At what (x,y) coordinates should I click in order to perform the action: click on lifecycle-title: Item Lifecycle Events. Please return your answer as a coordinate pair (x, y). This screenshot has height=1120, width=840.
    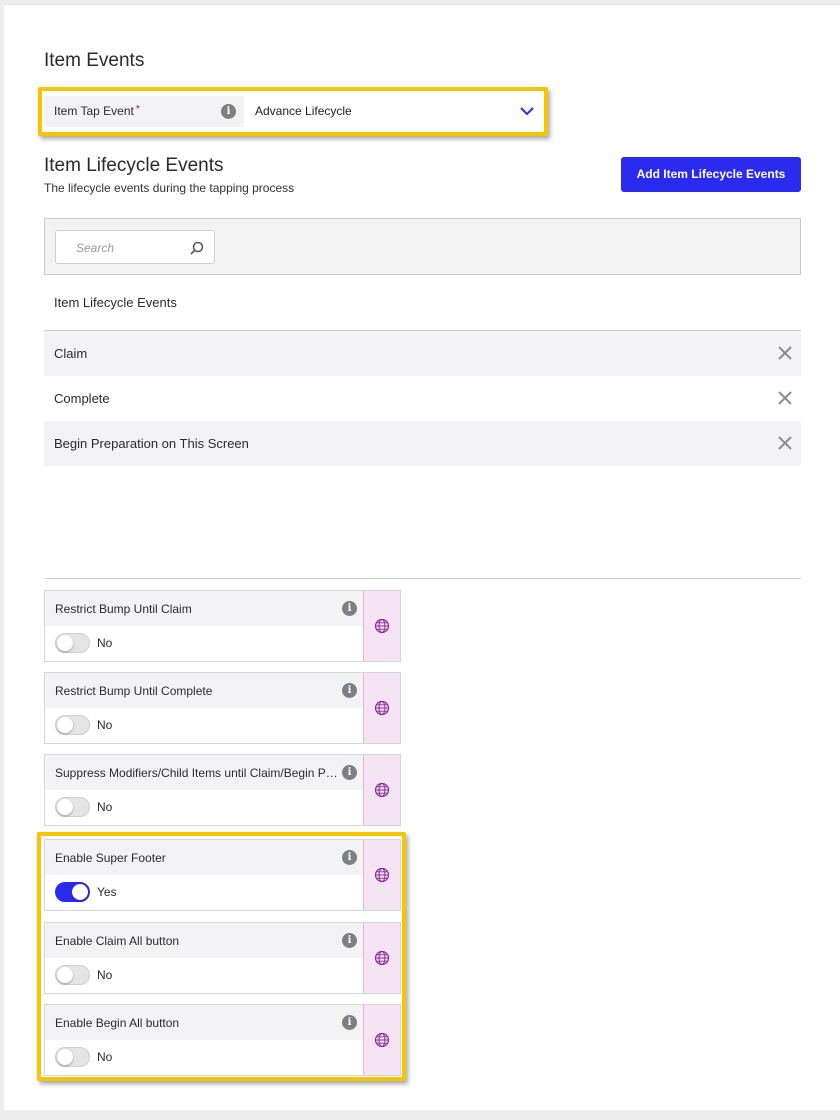
    Looking at the image, I should click on (134, 165).